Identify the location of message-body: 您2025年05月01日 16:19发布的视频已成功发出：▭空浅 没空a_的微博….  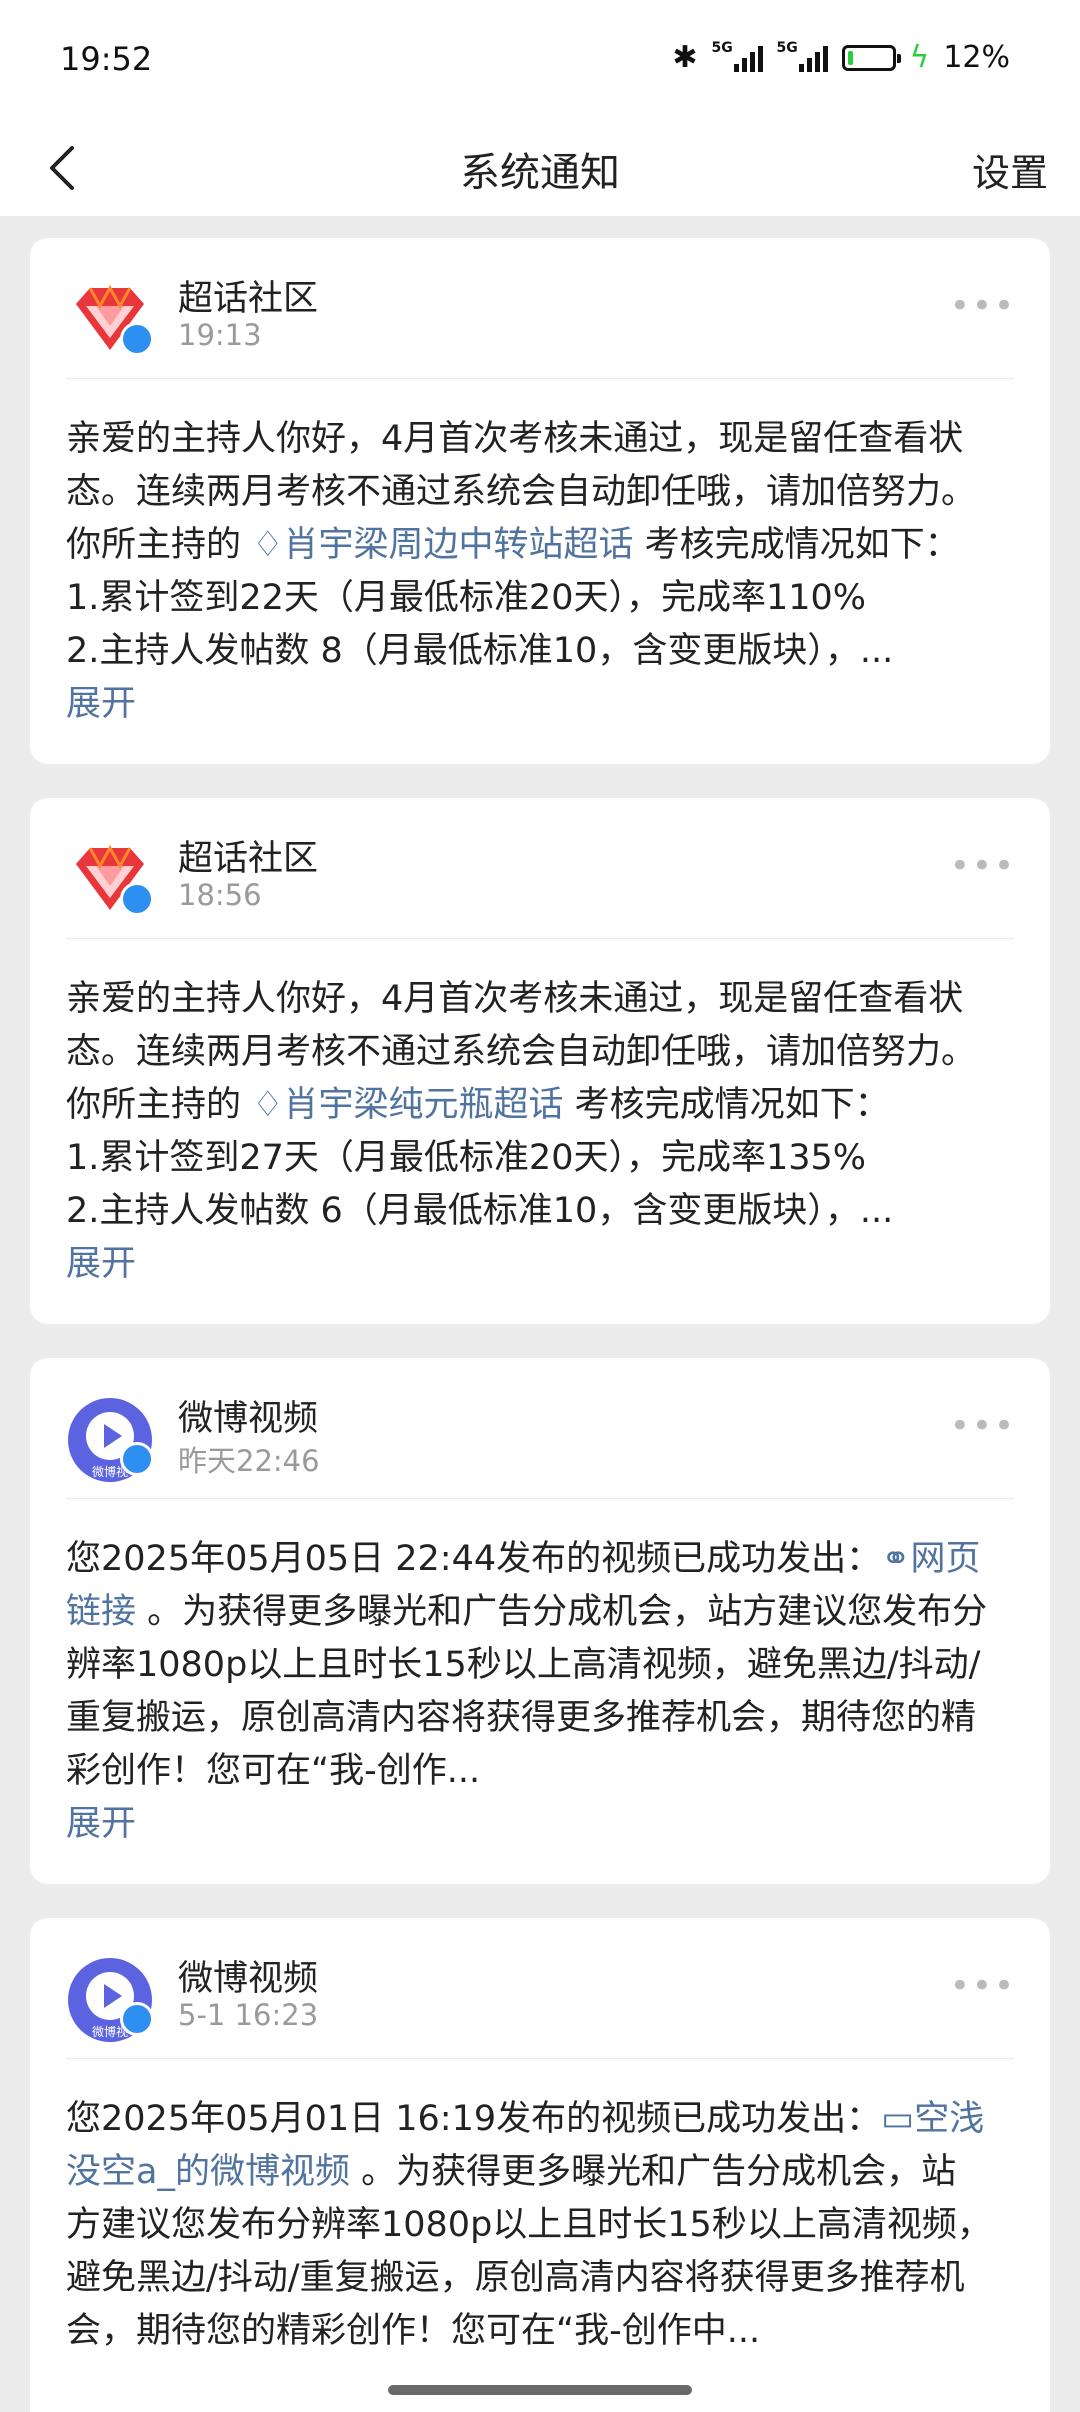
(529, 2225).